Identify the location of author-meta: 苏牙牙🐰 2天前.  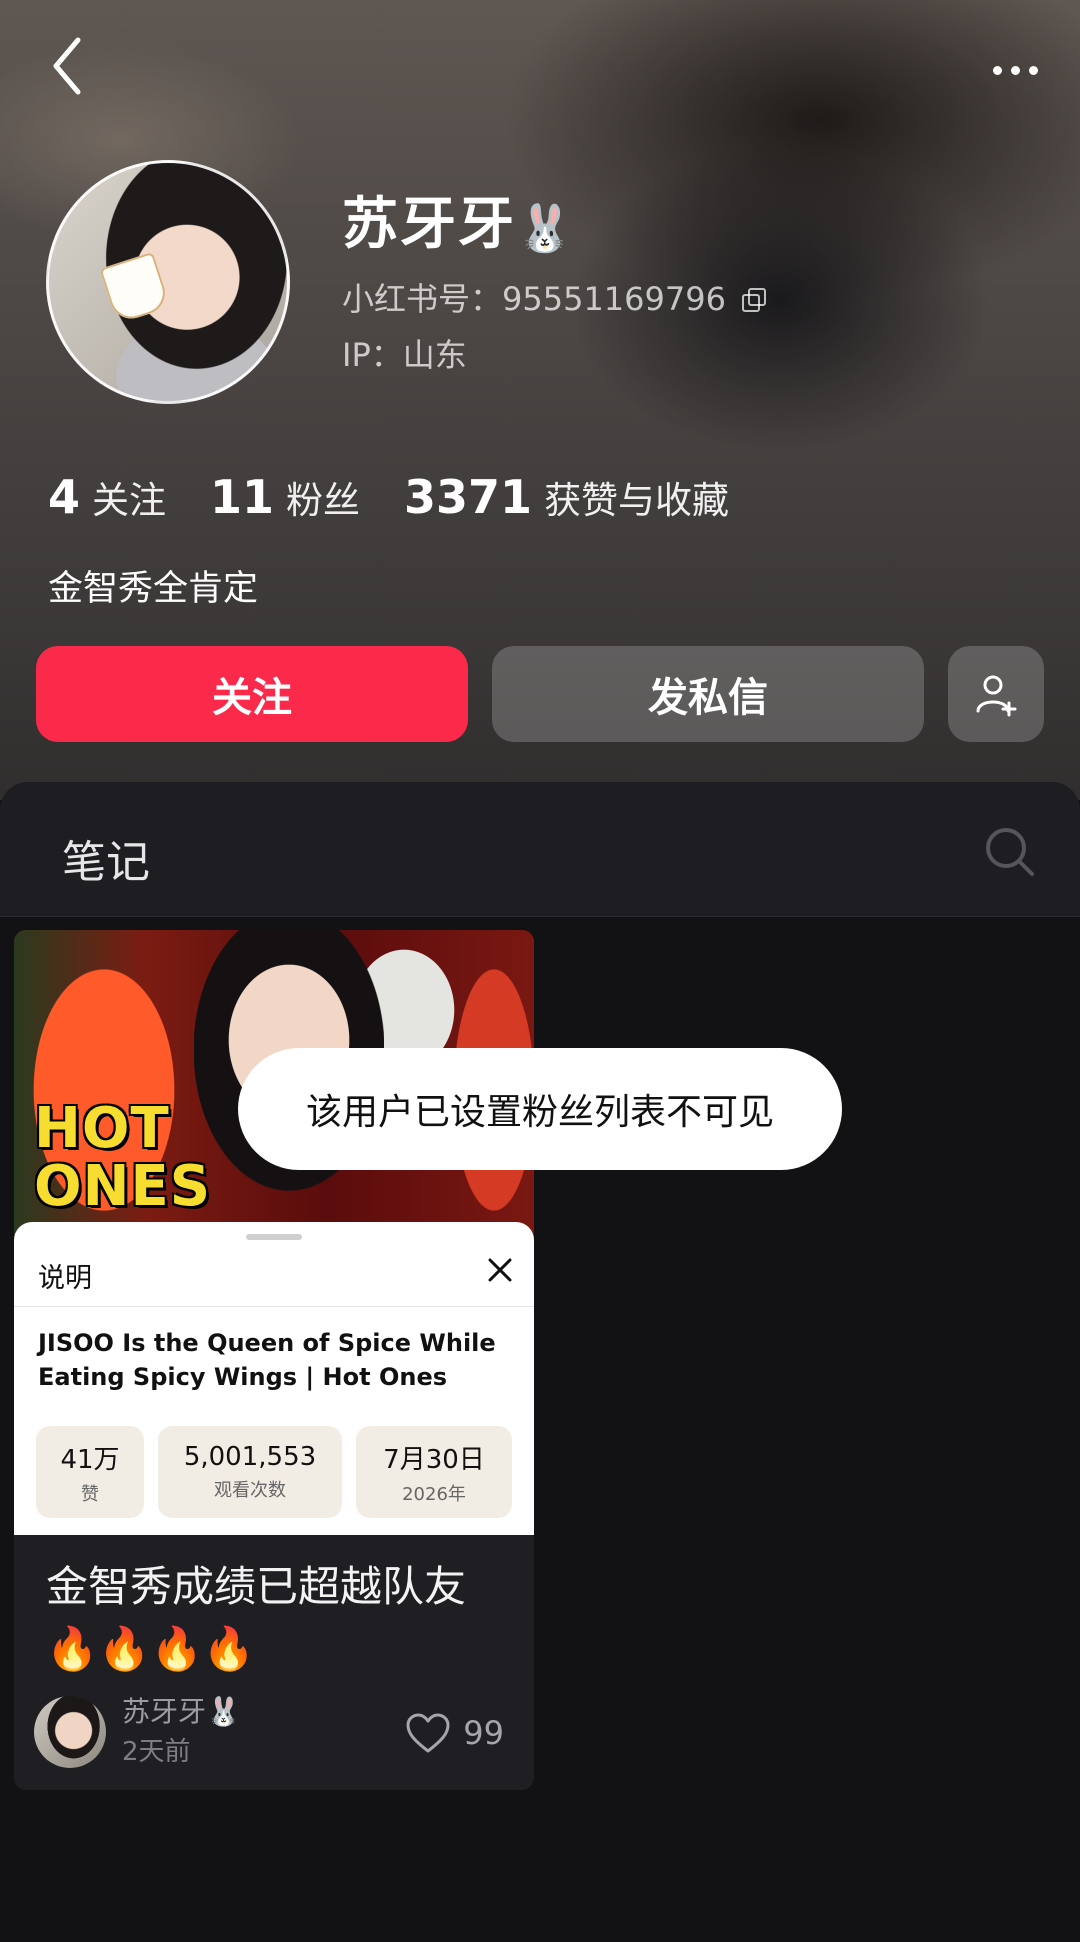
(181, 1732).